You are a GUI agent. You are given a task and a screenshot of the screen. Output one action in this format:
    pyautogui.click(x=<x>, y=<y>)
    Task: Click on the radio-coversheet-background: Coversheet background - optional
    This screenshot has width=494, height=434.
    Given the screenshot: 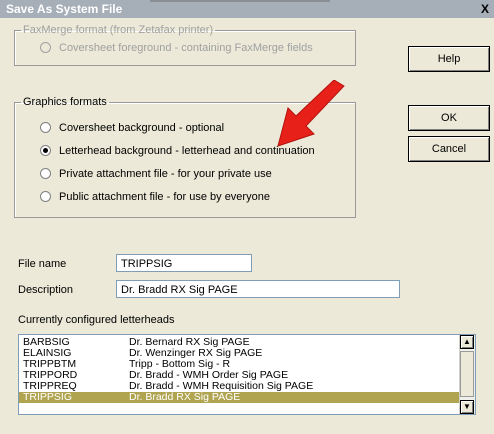 What is the action you would take?
    pyautogui.click(x=132, y=128)
    